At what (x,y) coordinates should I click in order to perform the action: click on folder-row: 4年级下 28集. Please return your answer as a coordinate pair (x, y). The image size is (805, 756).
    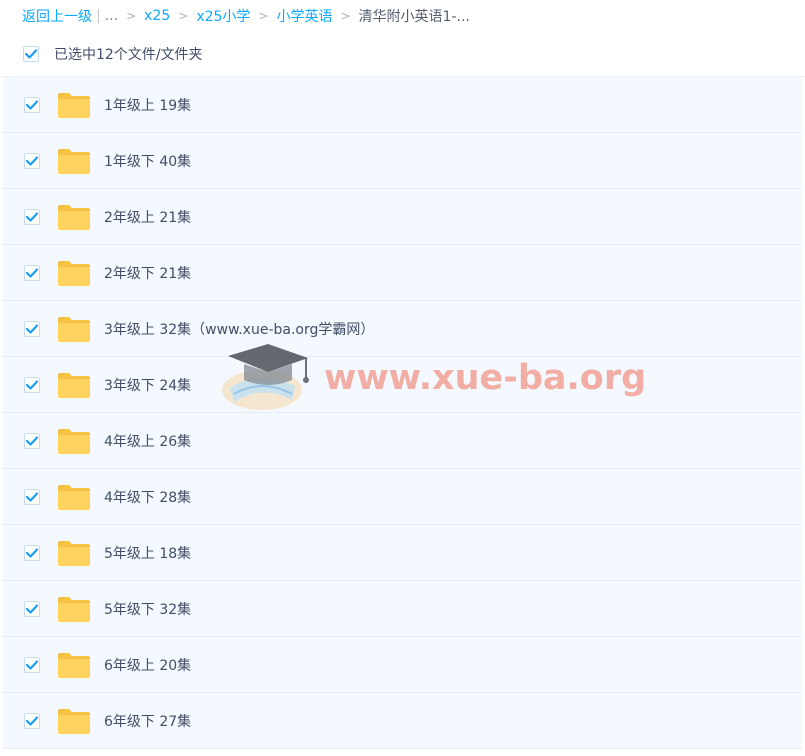
    Looking at the image, I should click on (402, 497).